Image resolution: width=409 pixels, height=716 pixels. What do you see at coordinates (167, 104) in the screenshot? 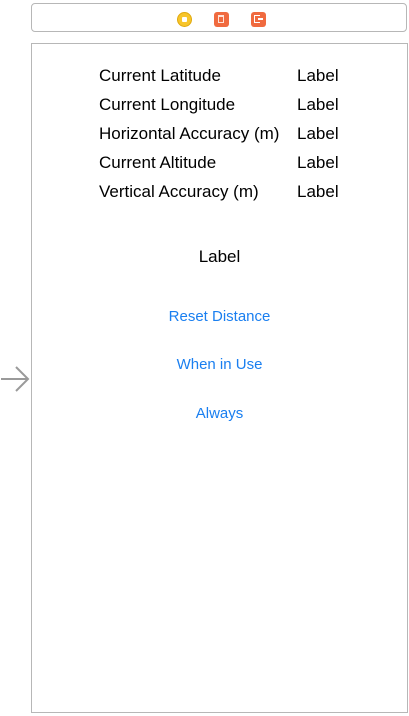
I see `longitude-title-label: Current Longitude` at bounding box center [167, 104].